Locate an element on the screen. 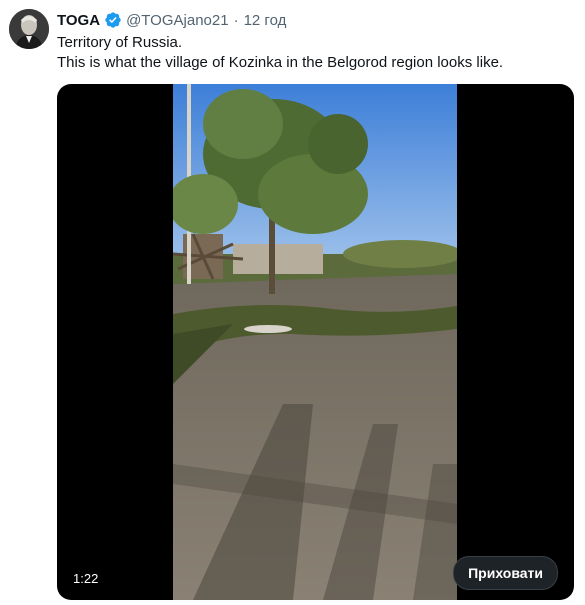 This screenshot has width=585, height=605. author-name: TOGA is located at coordinates (78, 20).